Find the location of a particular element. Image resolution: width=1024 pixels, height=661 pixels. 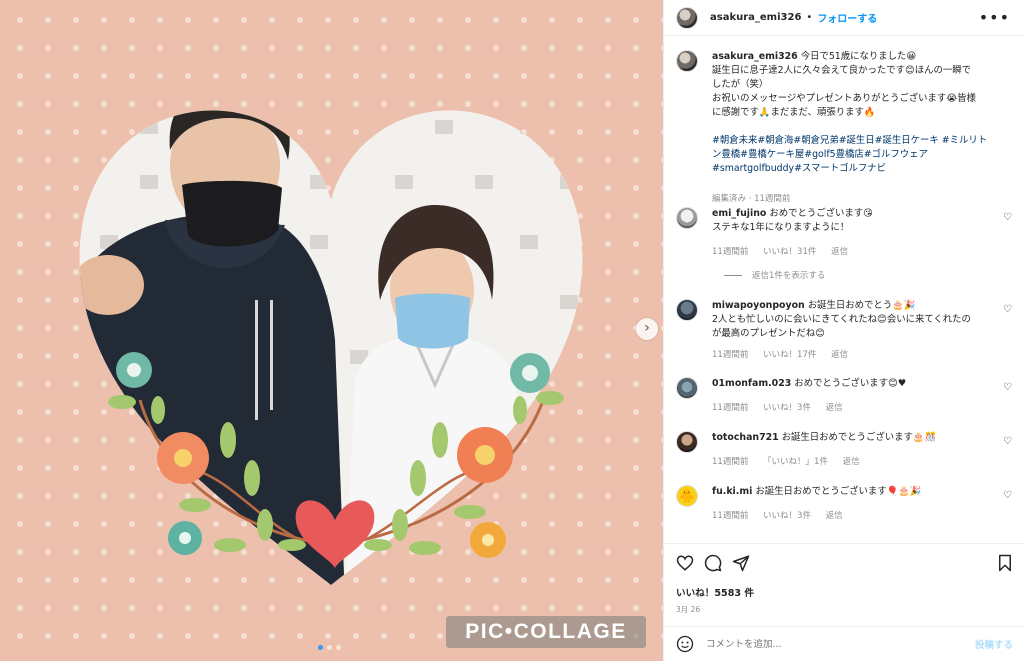

comment-likes: いいね！17件 is located at coordinates (789, 355).